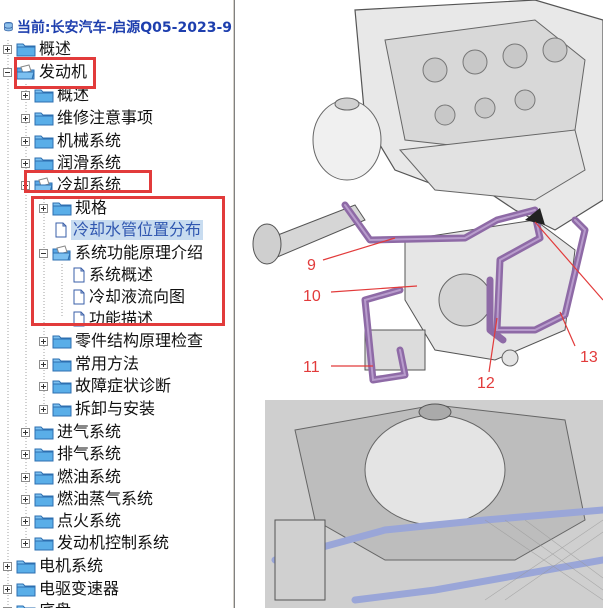 This screenshot has height=608, width=603. What do you see at coordinates (312, 296) in the screenshot?
I see `callout-10: 10` at bounding box center [312, 296].